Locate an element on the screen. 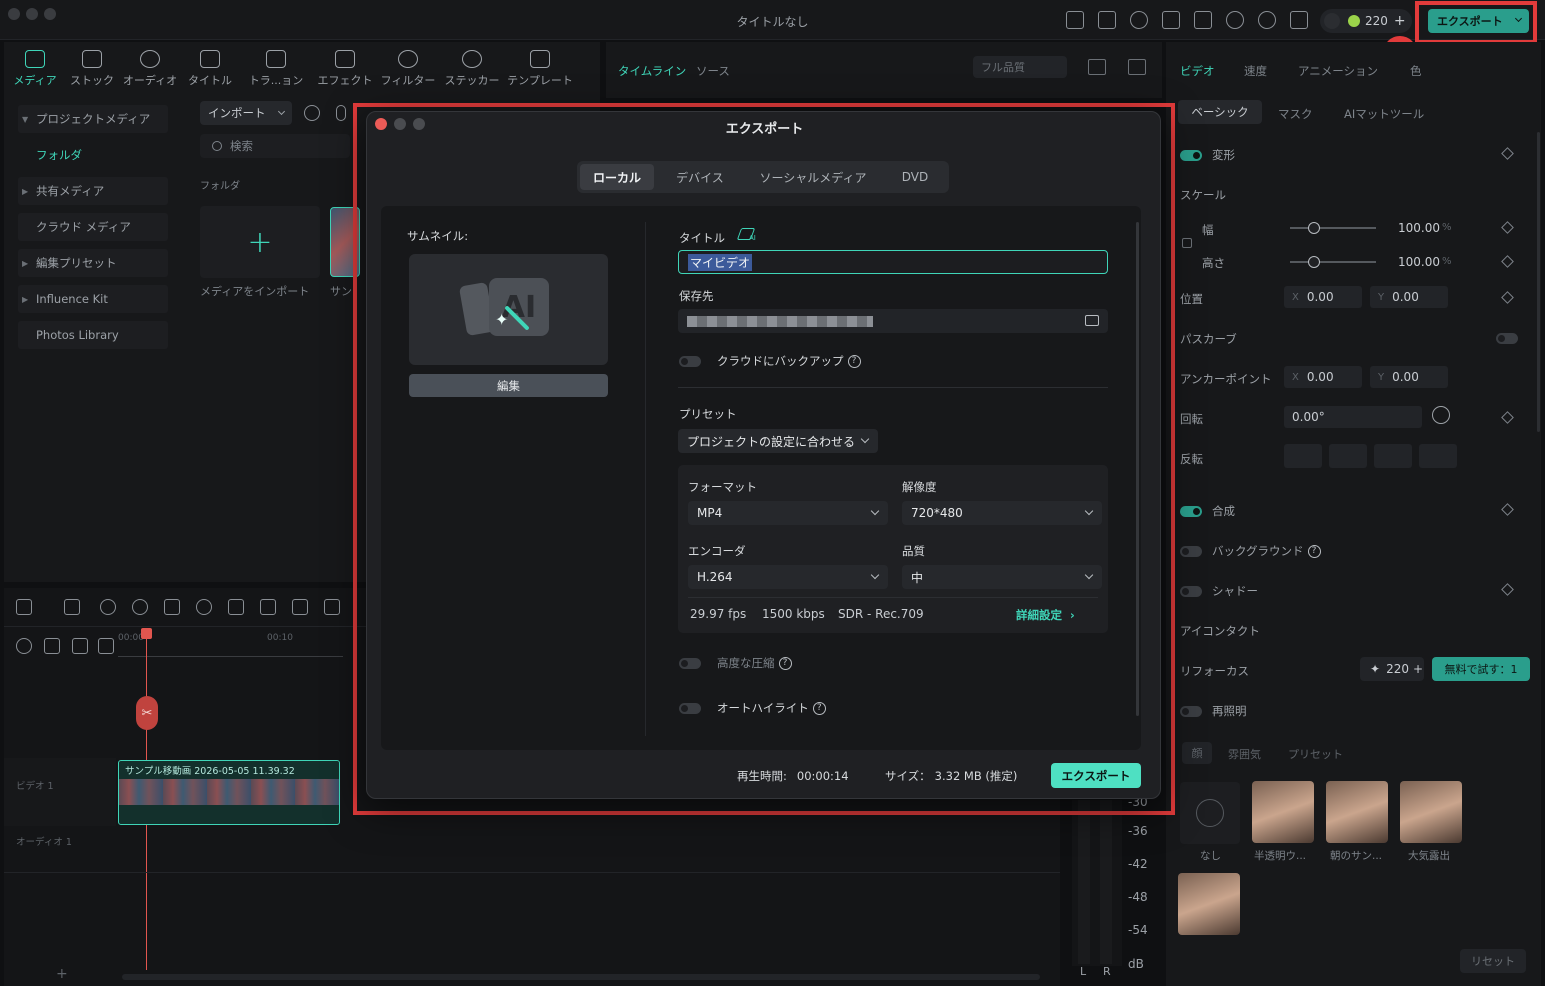 The width and height of the screenshot is (1545, 986). preset-none is located at coordinates (1210, 813).